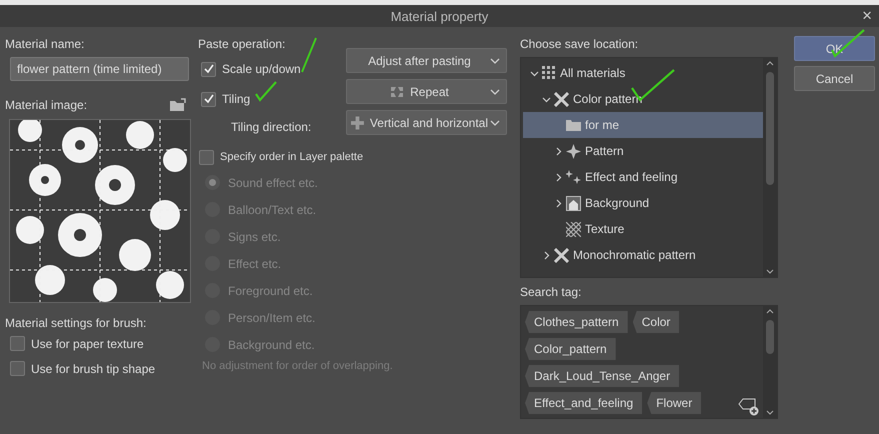  I want to click on checkbox-label: Use for paper texture, so click(87, 343).